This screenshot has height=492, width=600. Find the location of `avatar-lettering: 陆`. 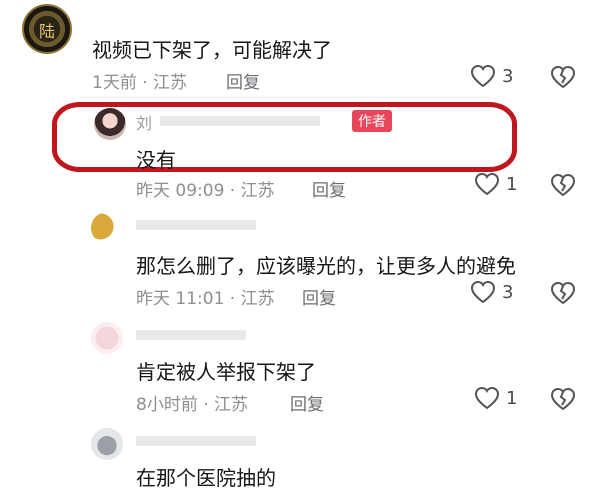

avatar-lettering: 陆 is located at coordinates (46, 31).